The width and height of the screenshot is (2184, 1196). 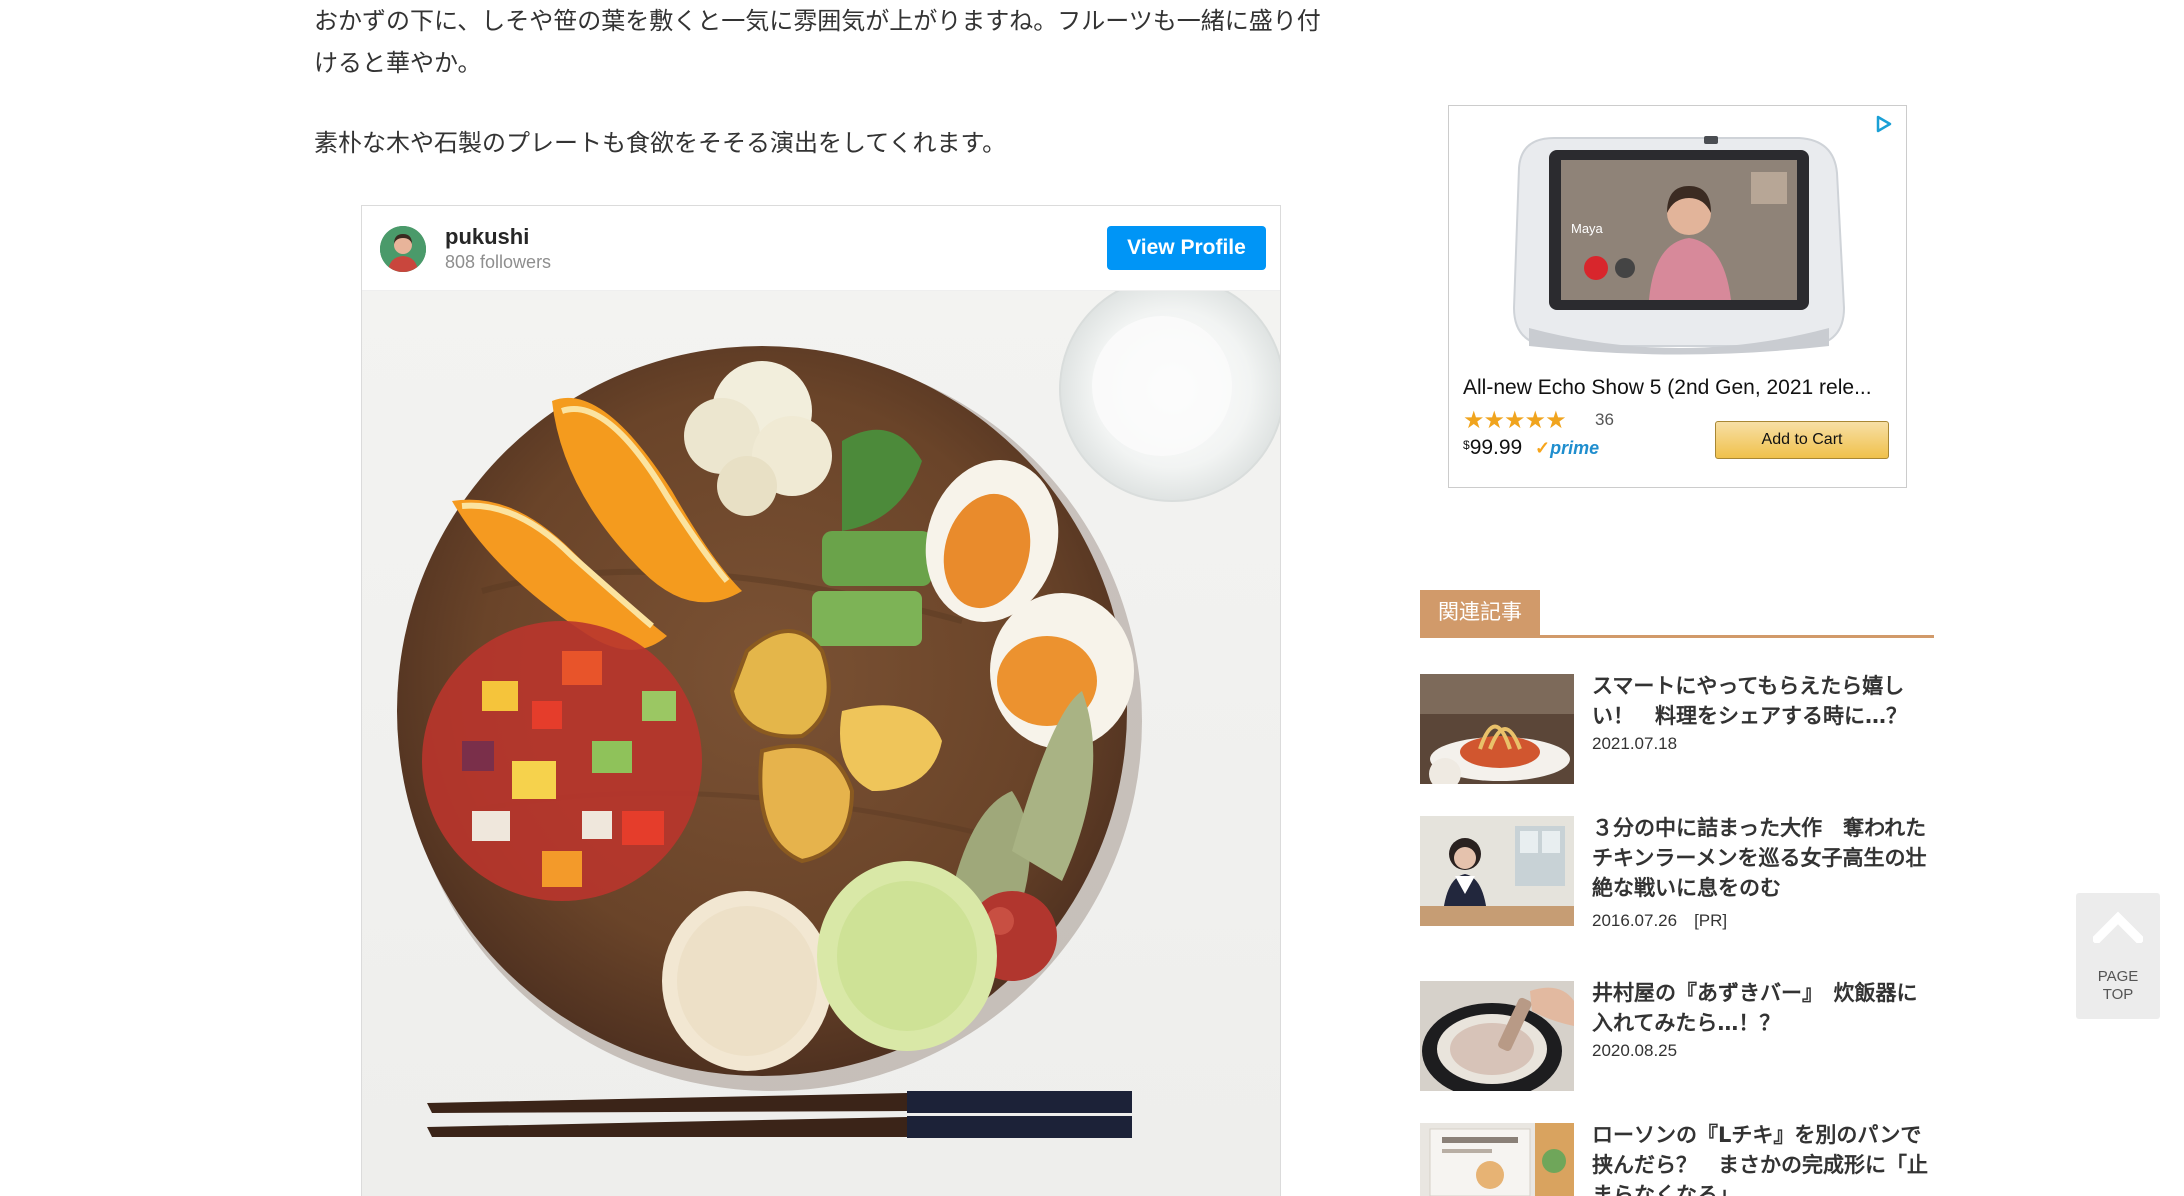 I want to click on adchoices-icon, so click(x=1884, y=124).